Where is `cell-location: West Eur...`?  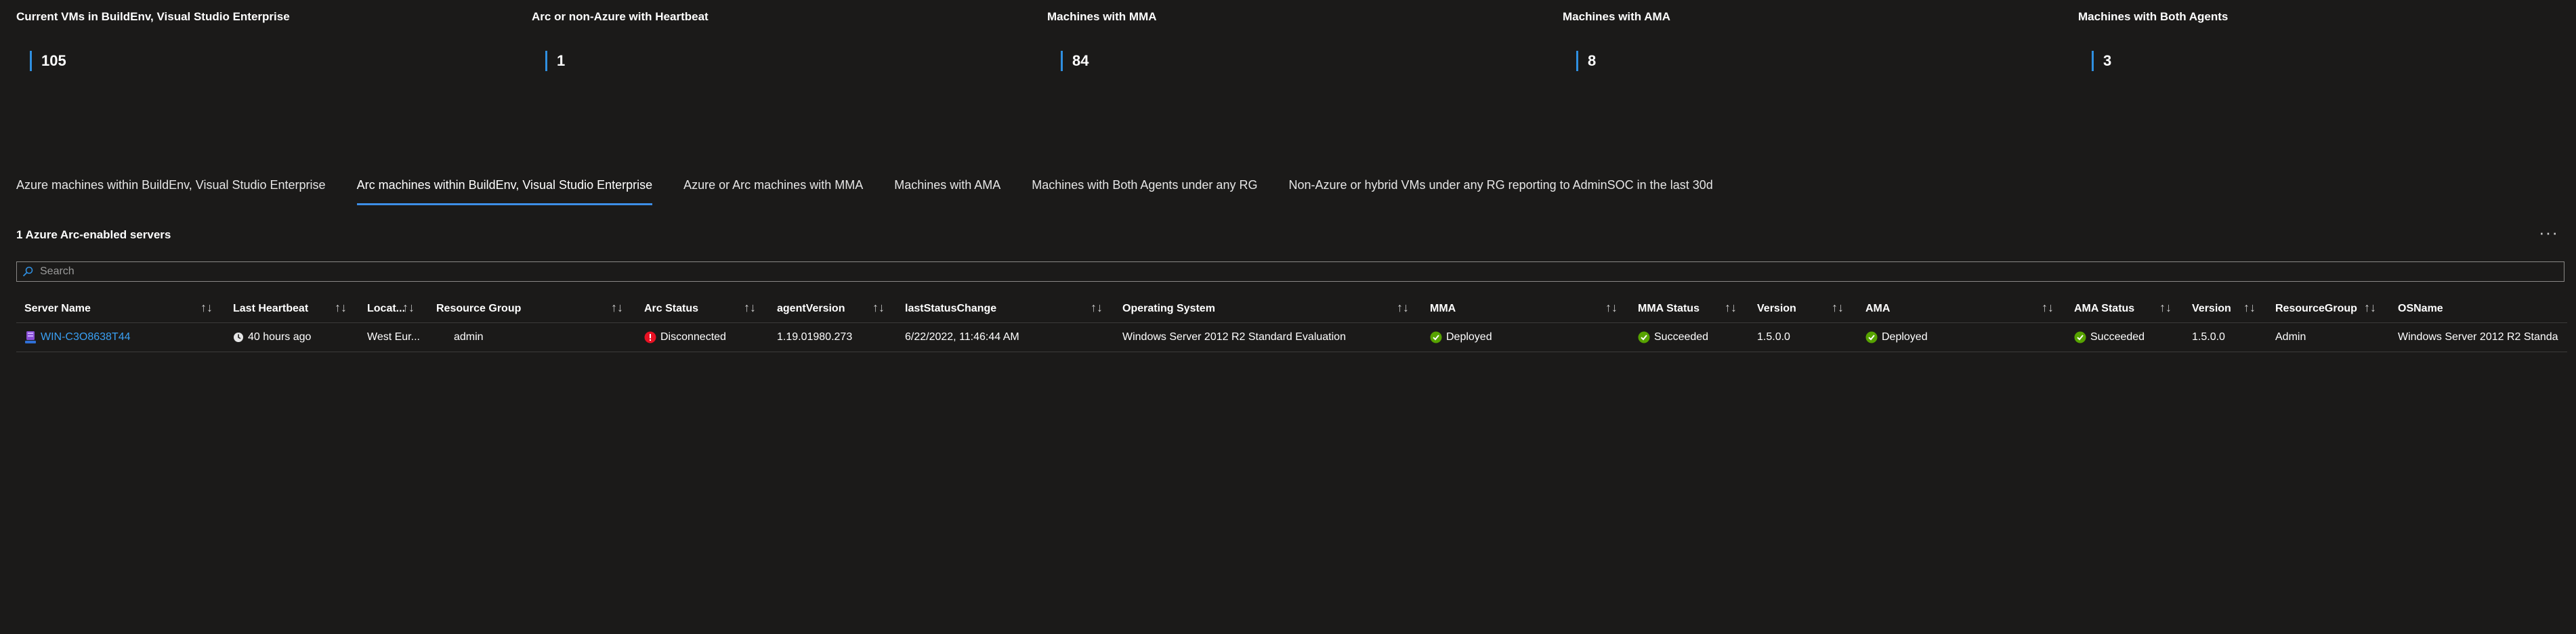
cell-location: West Eur... is located at coordinates (393, 337).